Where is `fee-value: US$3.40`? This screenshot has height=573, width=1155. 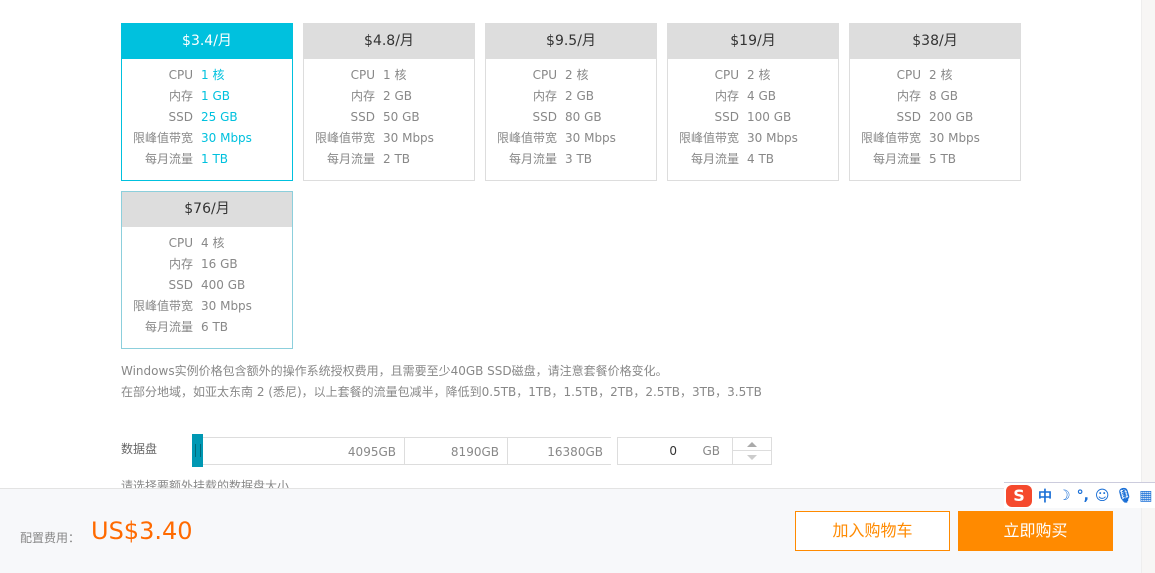
fee-value: US$3.40 is located at coordinates (142, 531).